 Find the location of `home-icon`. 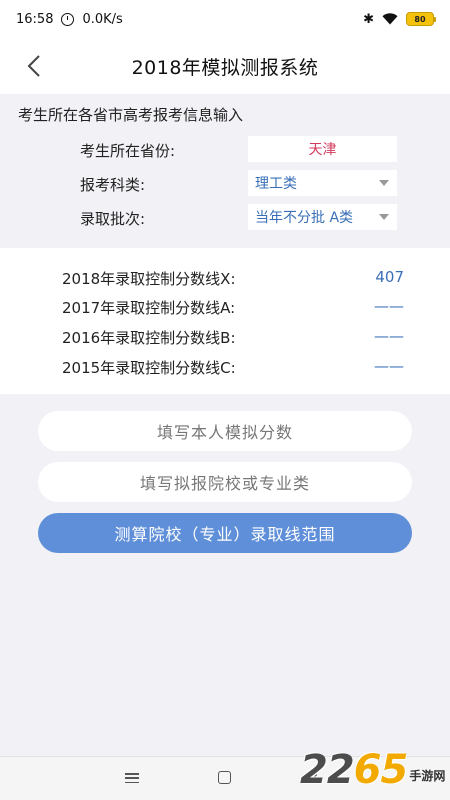

home-icon is located at coordinates (224, 777).